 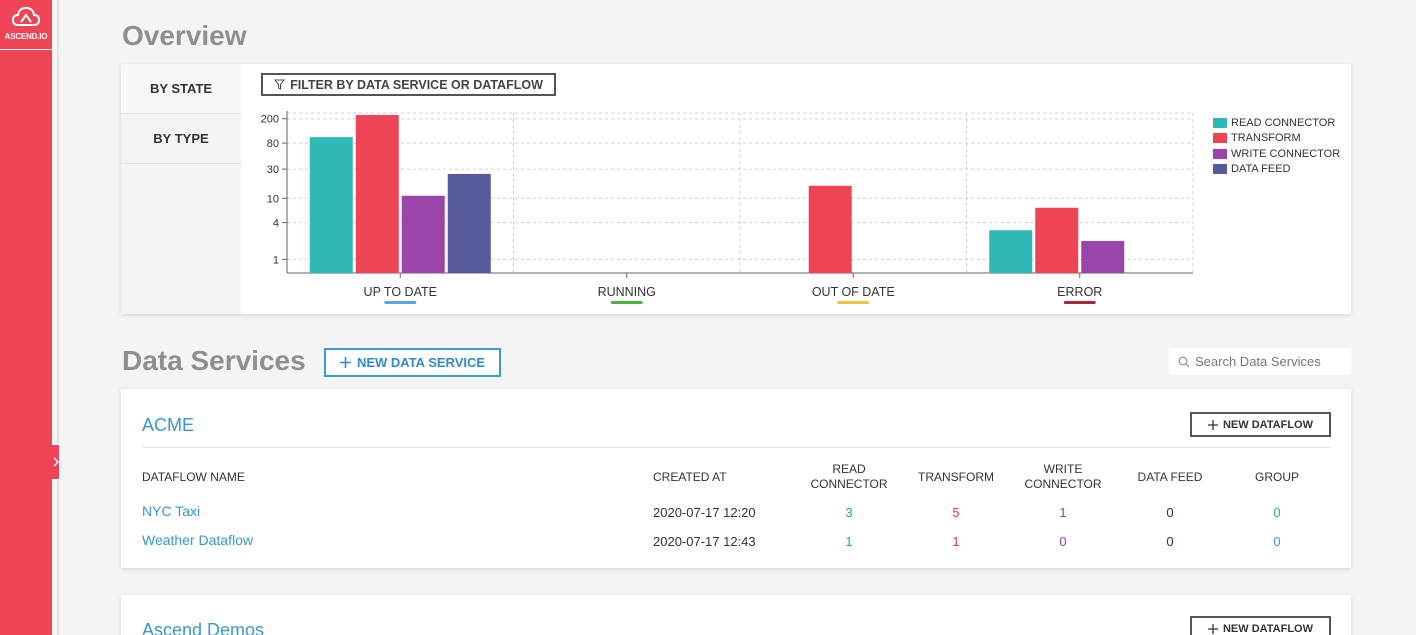 I want to click on card-divider, so click(x=736, y=447).